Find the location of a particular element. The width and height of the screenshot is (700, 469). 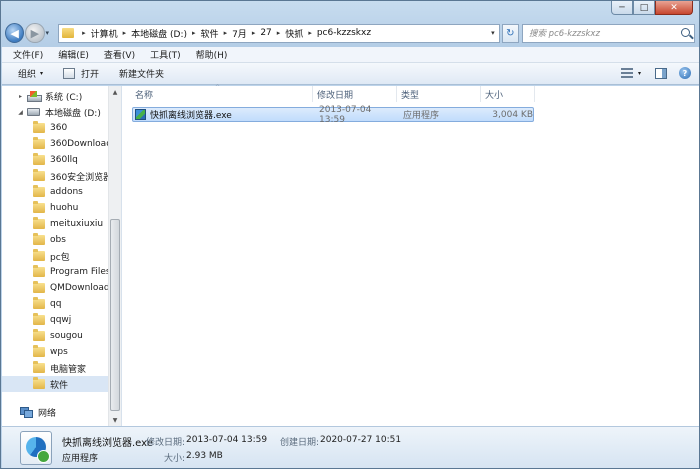

collapse-icon: ◢ is located at coordinates (20, 112).